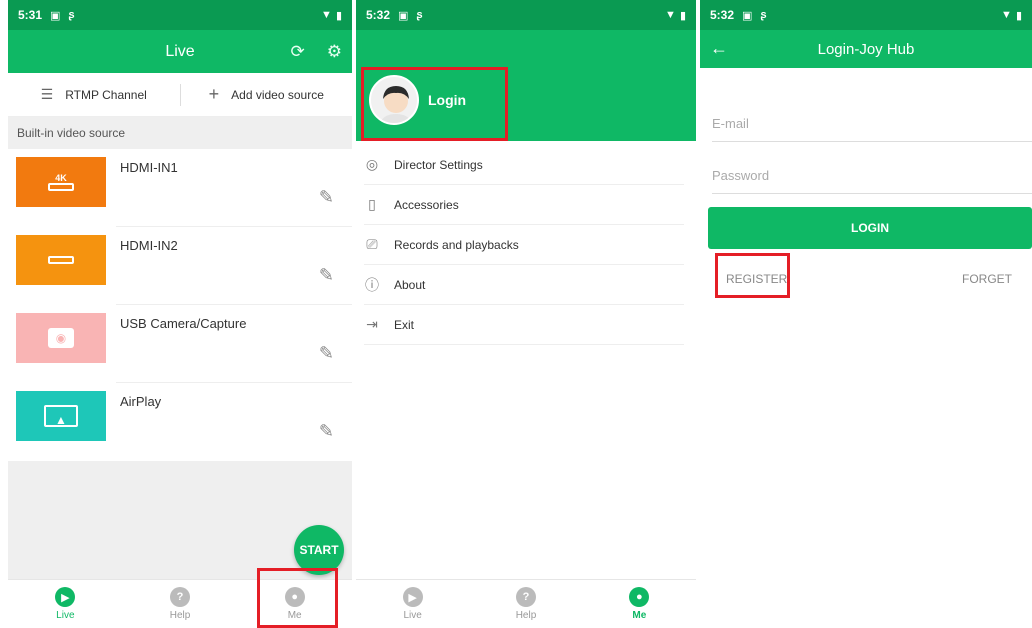 This screenshot has width=1032, height=628. I want to click on gear-icon: ⚙, so click(334, 52).